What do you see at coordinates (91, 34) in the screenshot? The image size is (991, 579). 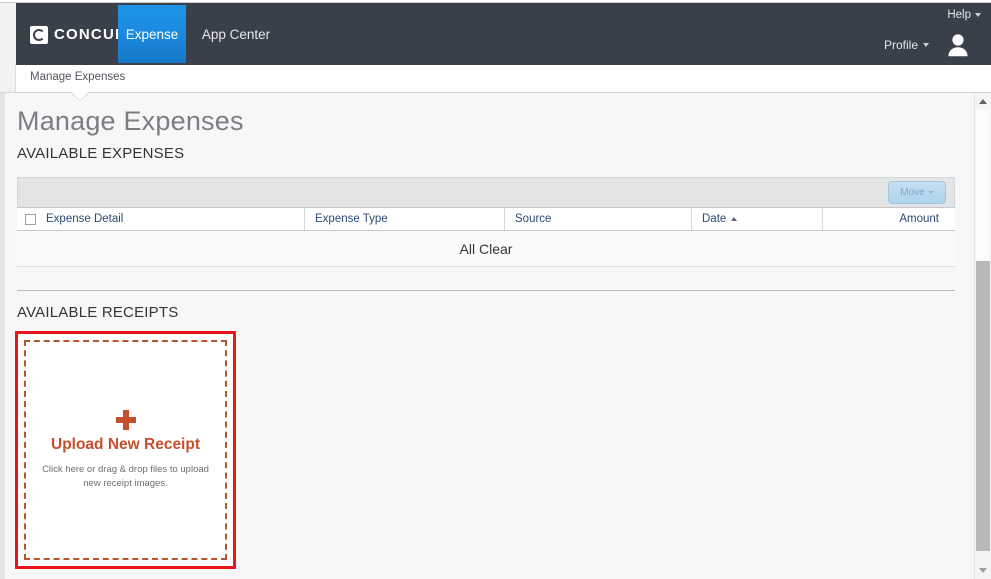 I see `logo-text: CONCUR` at bounding box center [91, 34].